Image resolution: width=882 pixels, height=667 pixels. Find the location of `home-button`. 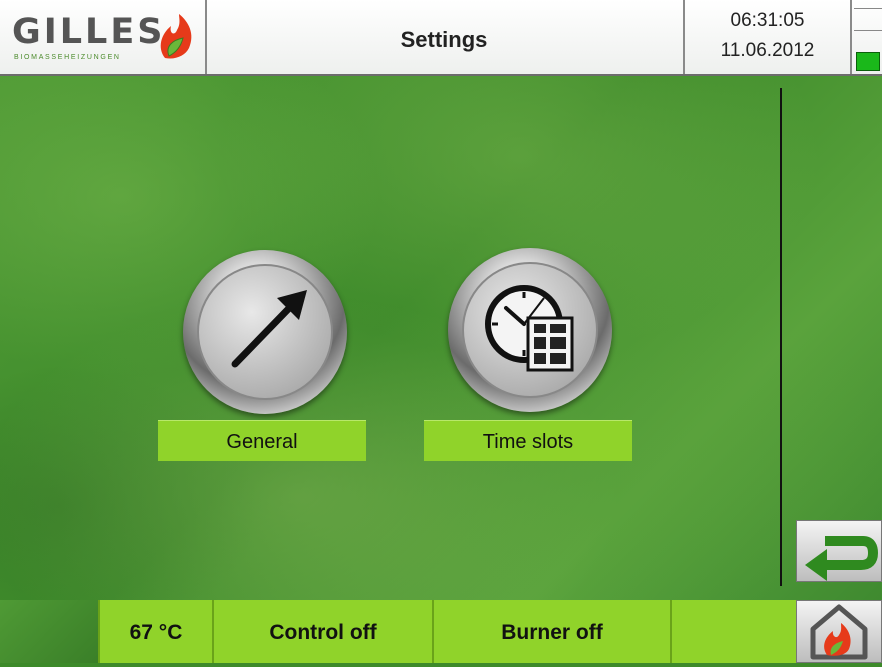

home-button is located at coordinates (839, 631).